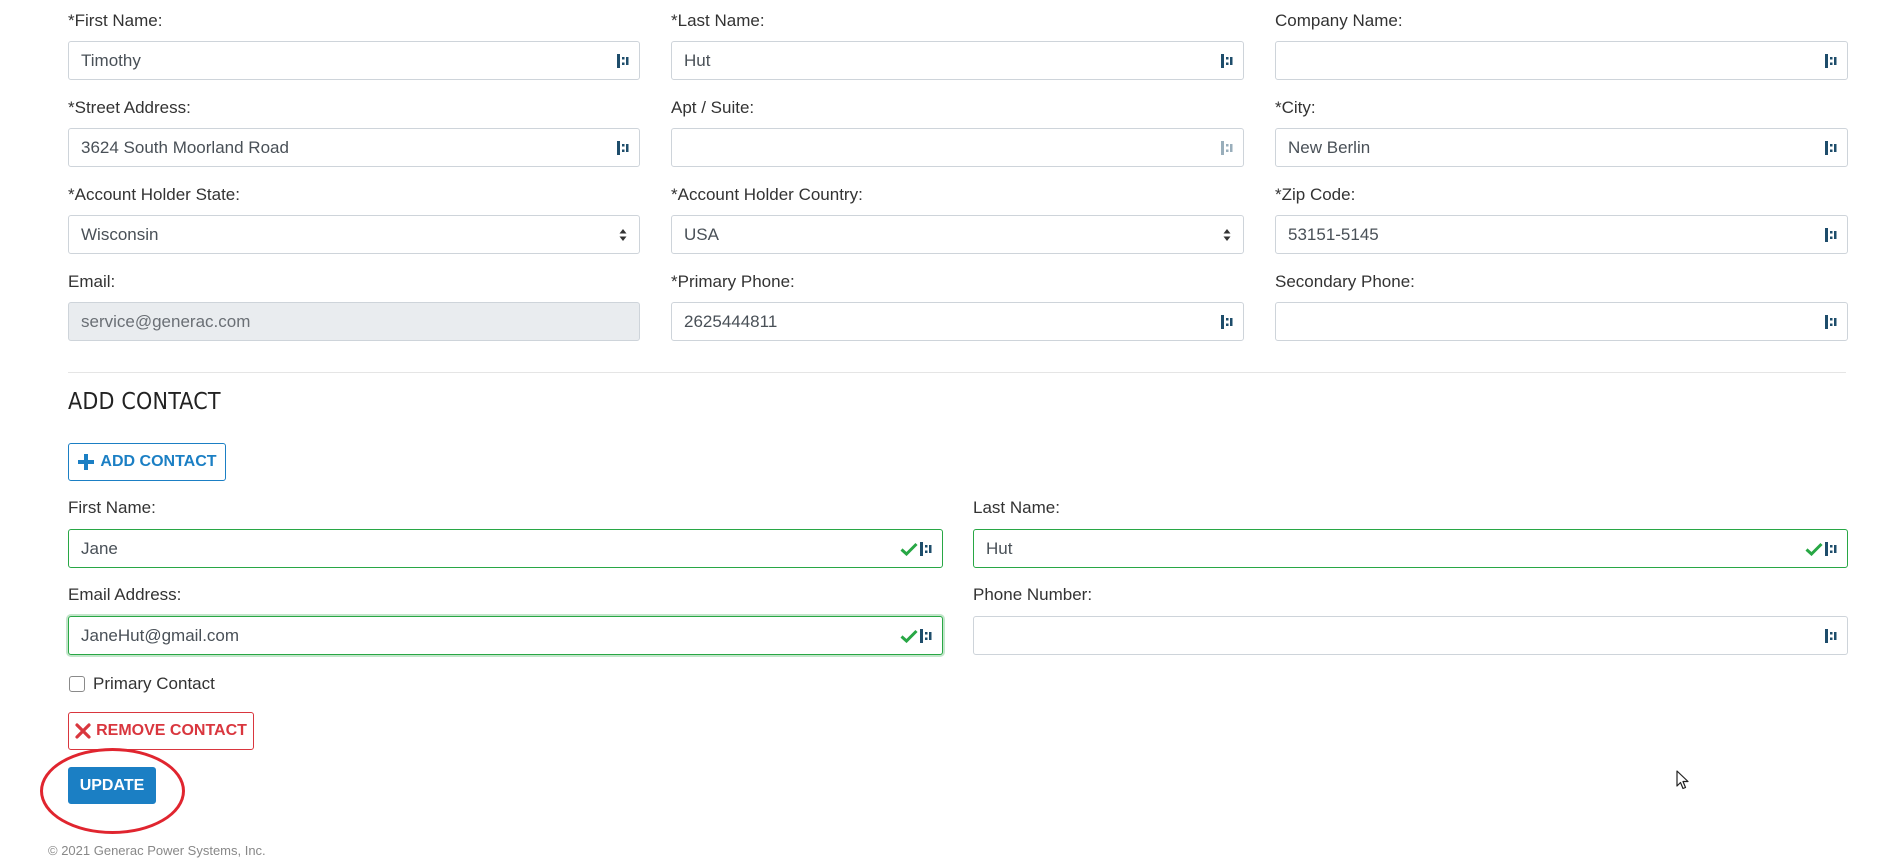  Describe the element at coordinates (505, 548) in the screenshot. I see `contact-first-name-input: Jane` at that location.